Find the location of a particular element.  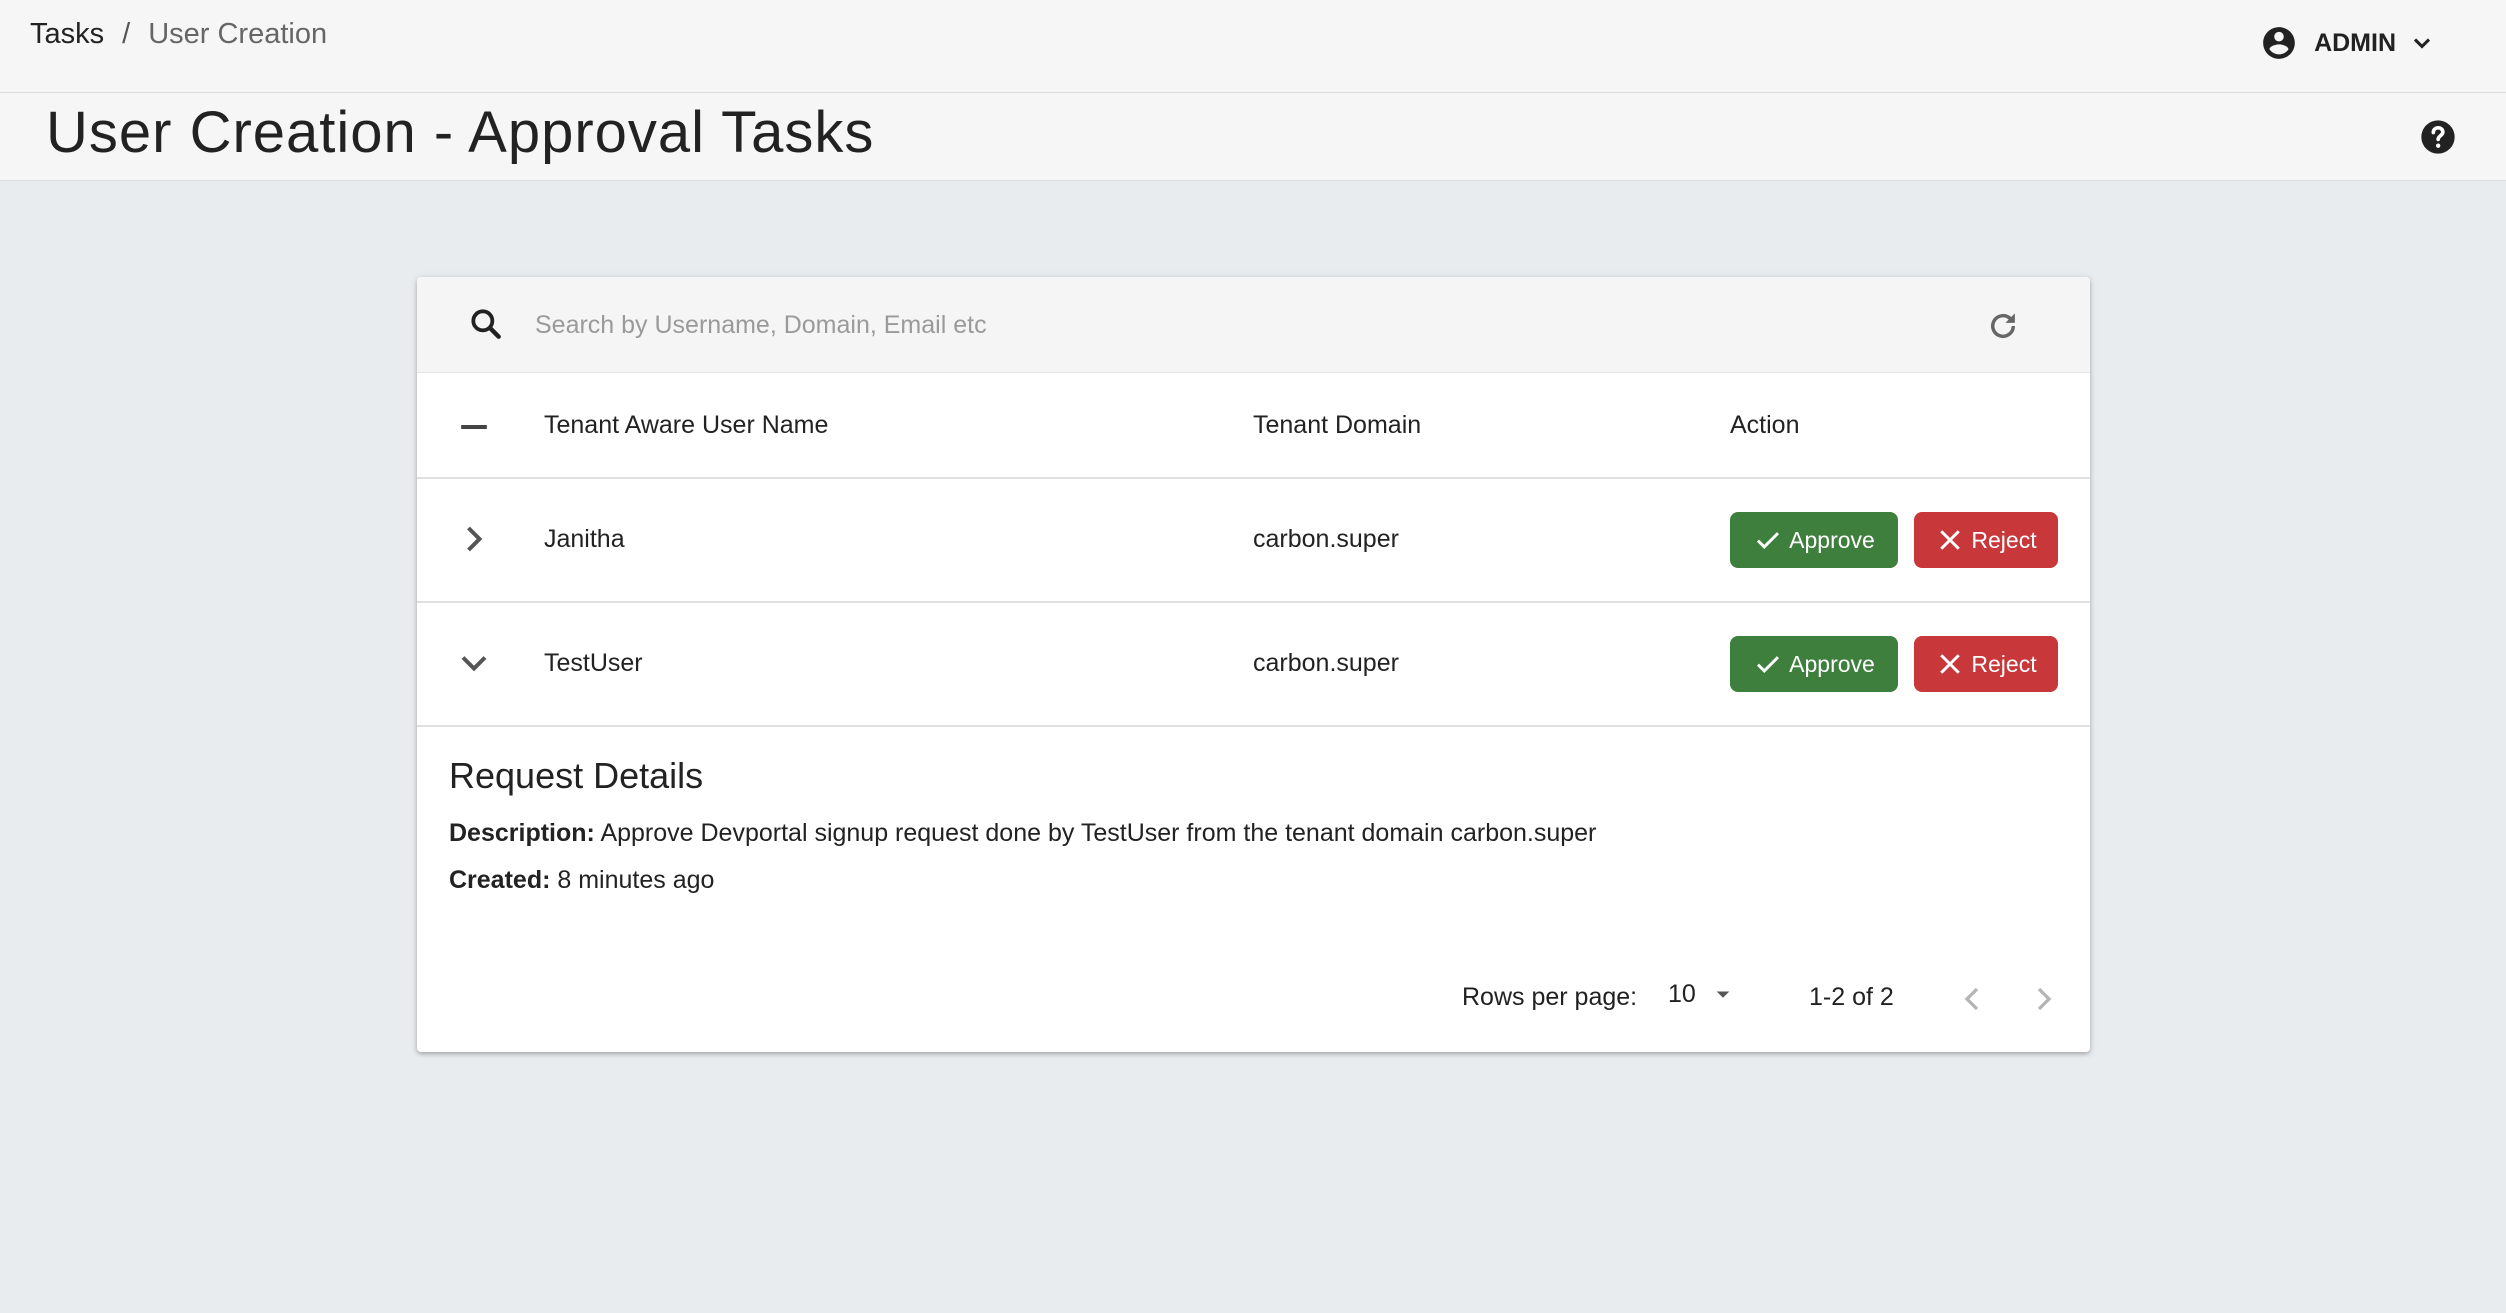

help-icon is located at coordinates (2438, 137).